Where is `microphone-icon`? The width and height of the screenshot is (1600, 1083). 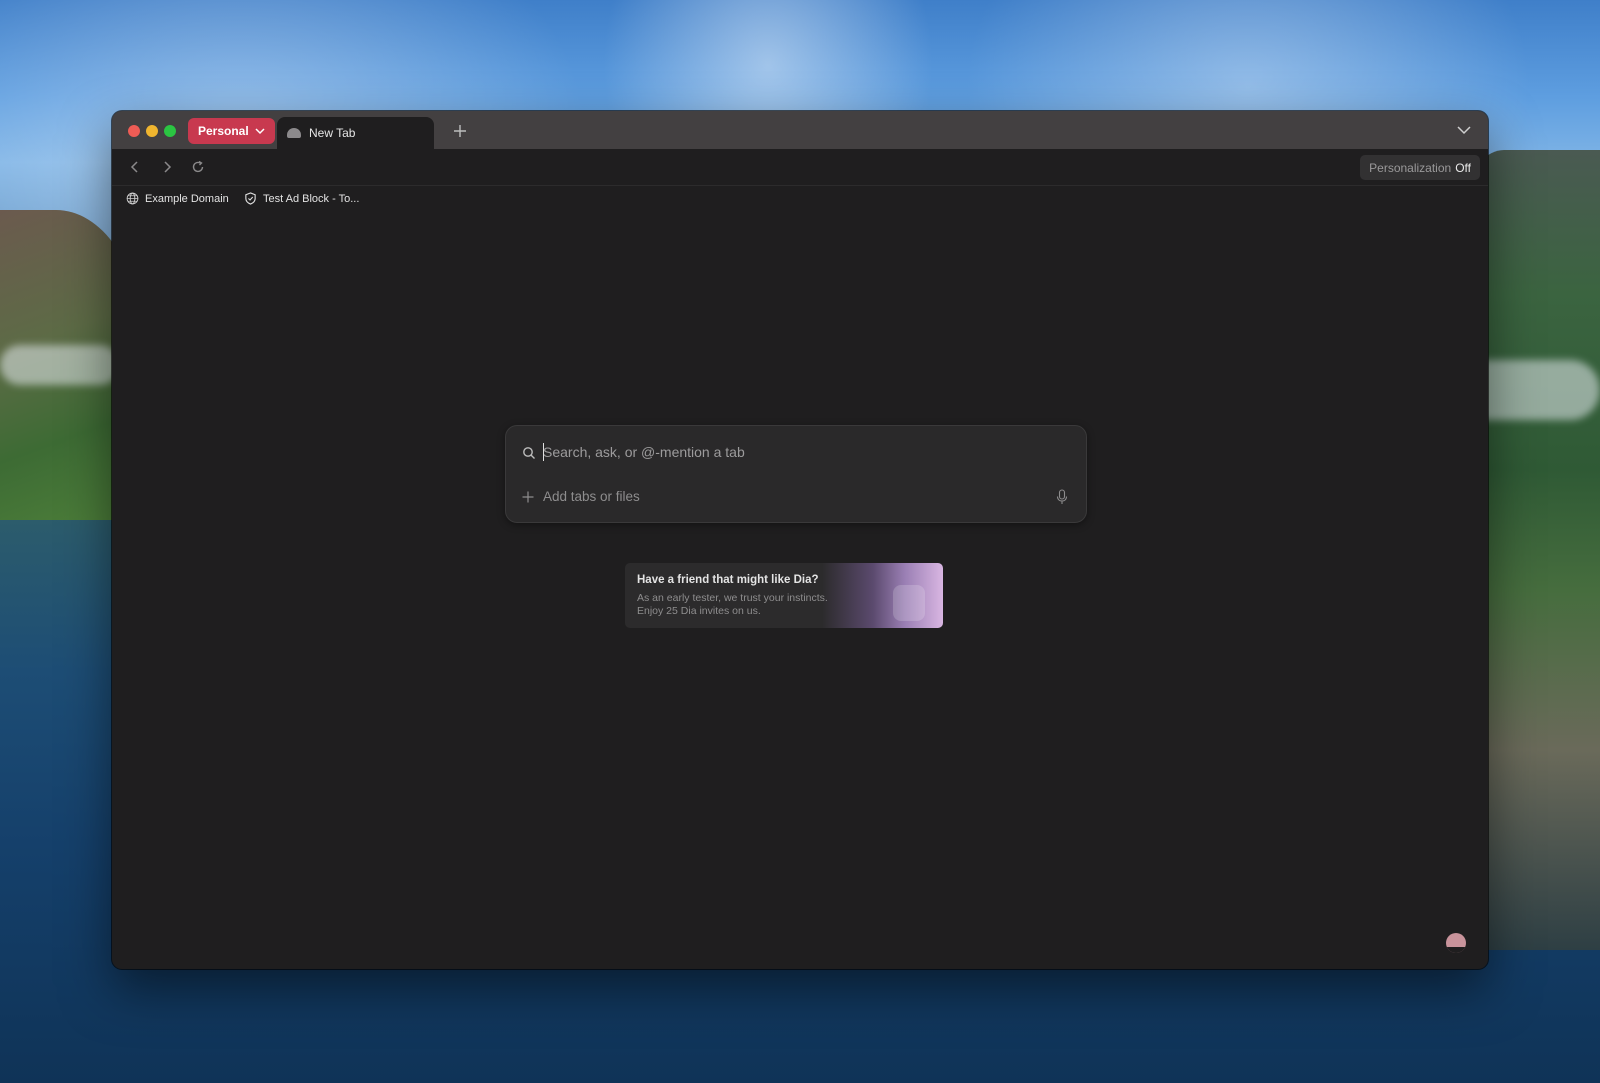
microphone-icon is located at coordinates (1062, 497).